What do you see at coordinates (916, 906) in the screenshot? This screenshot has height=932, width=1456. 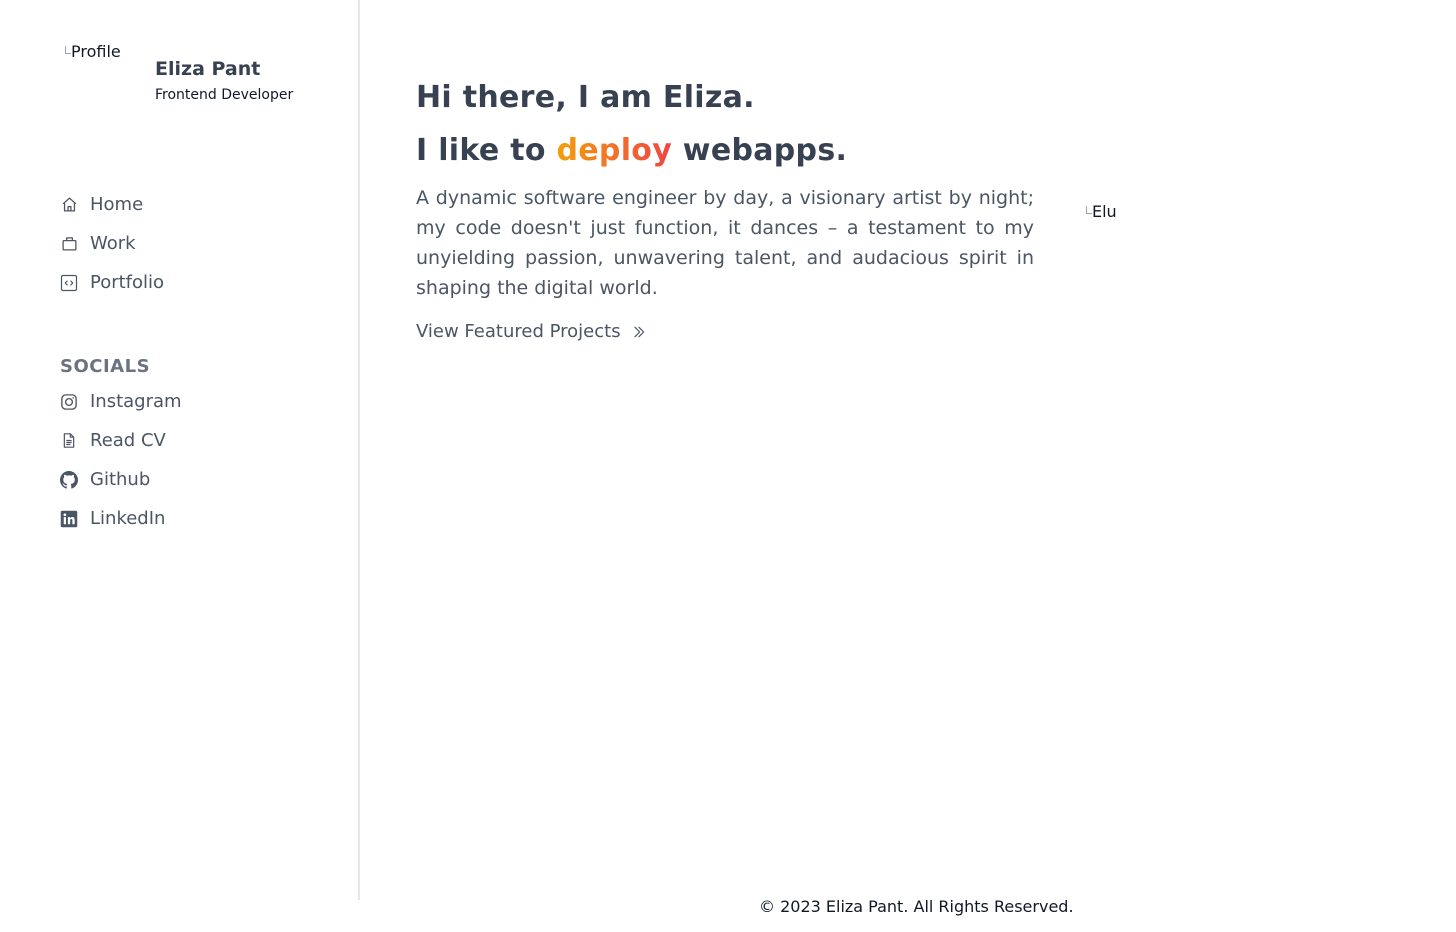 I see `footer-copyright: © 2023 Eliza Pant. All Rights Reserved.` at bounding box center [916, 906].